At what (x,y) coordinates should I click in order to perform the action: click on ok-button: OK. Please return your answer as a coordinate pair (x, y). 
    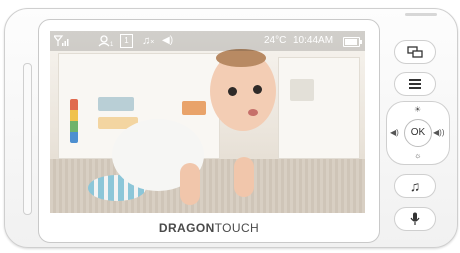
    Looking at the image, I should click on (418, 133).